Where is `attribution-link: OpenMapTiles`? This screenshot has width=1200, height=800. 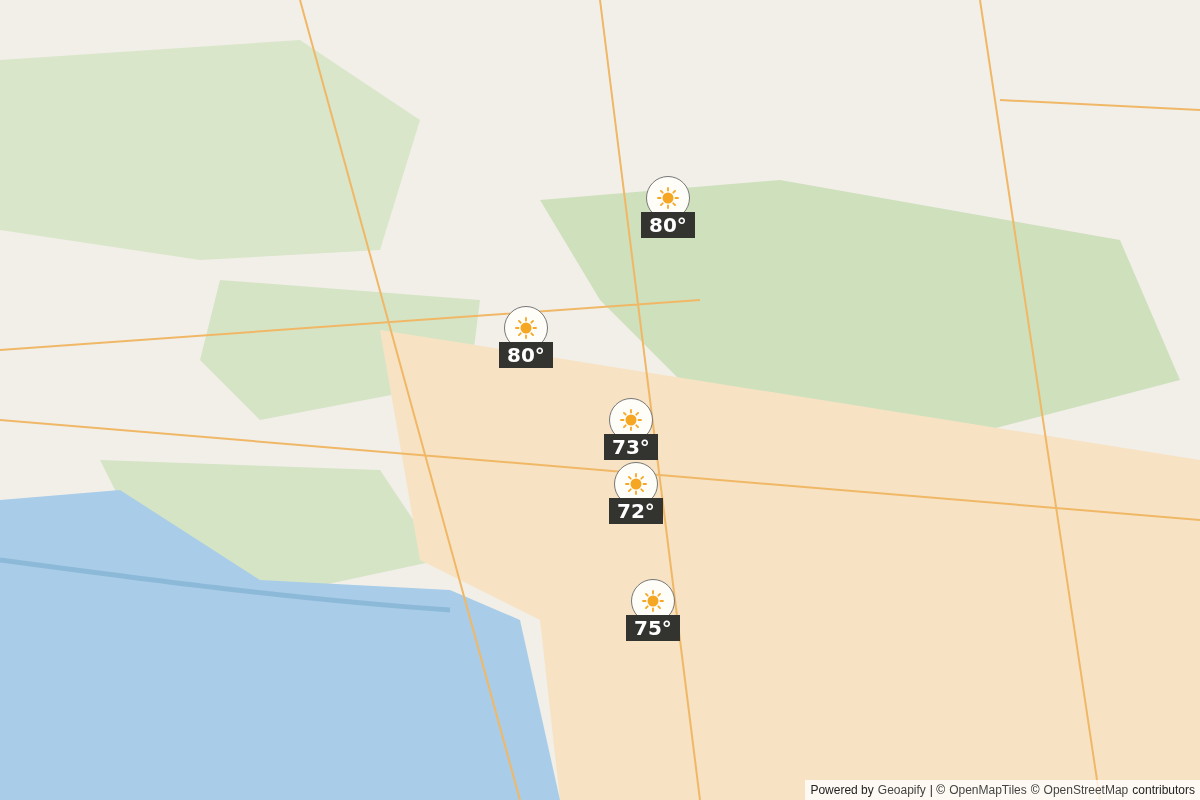
attribution-link: OpenMapTiles is located at coordinates (988, 790).